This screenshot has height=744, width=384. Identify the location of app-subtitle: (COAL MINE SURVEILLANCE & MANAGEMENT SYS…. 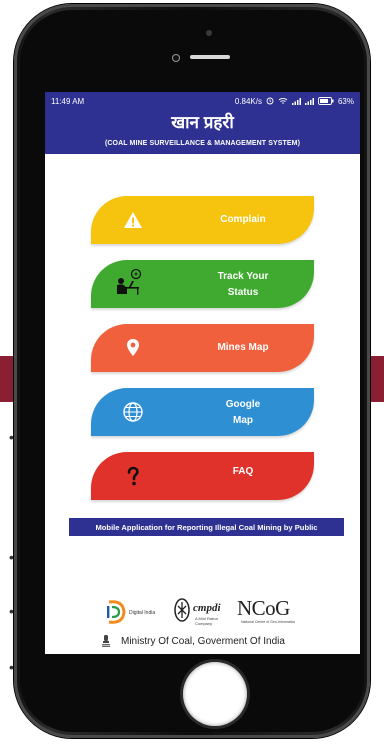
(202, 143).